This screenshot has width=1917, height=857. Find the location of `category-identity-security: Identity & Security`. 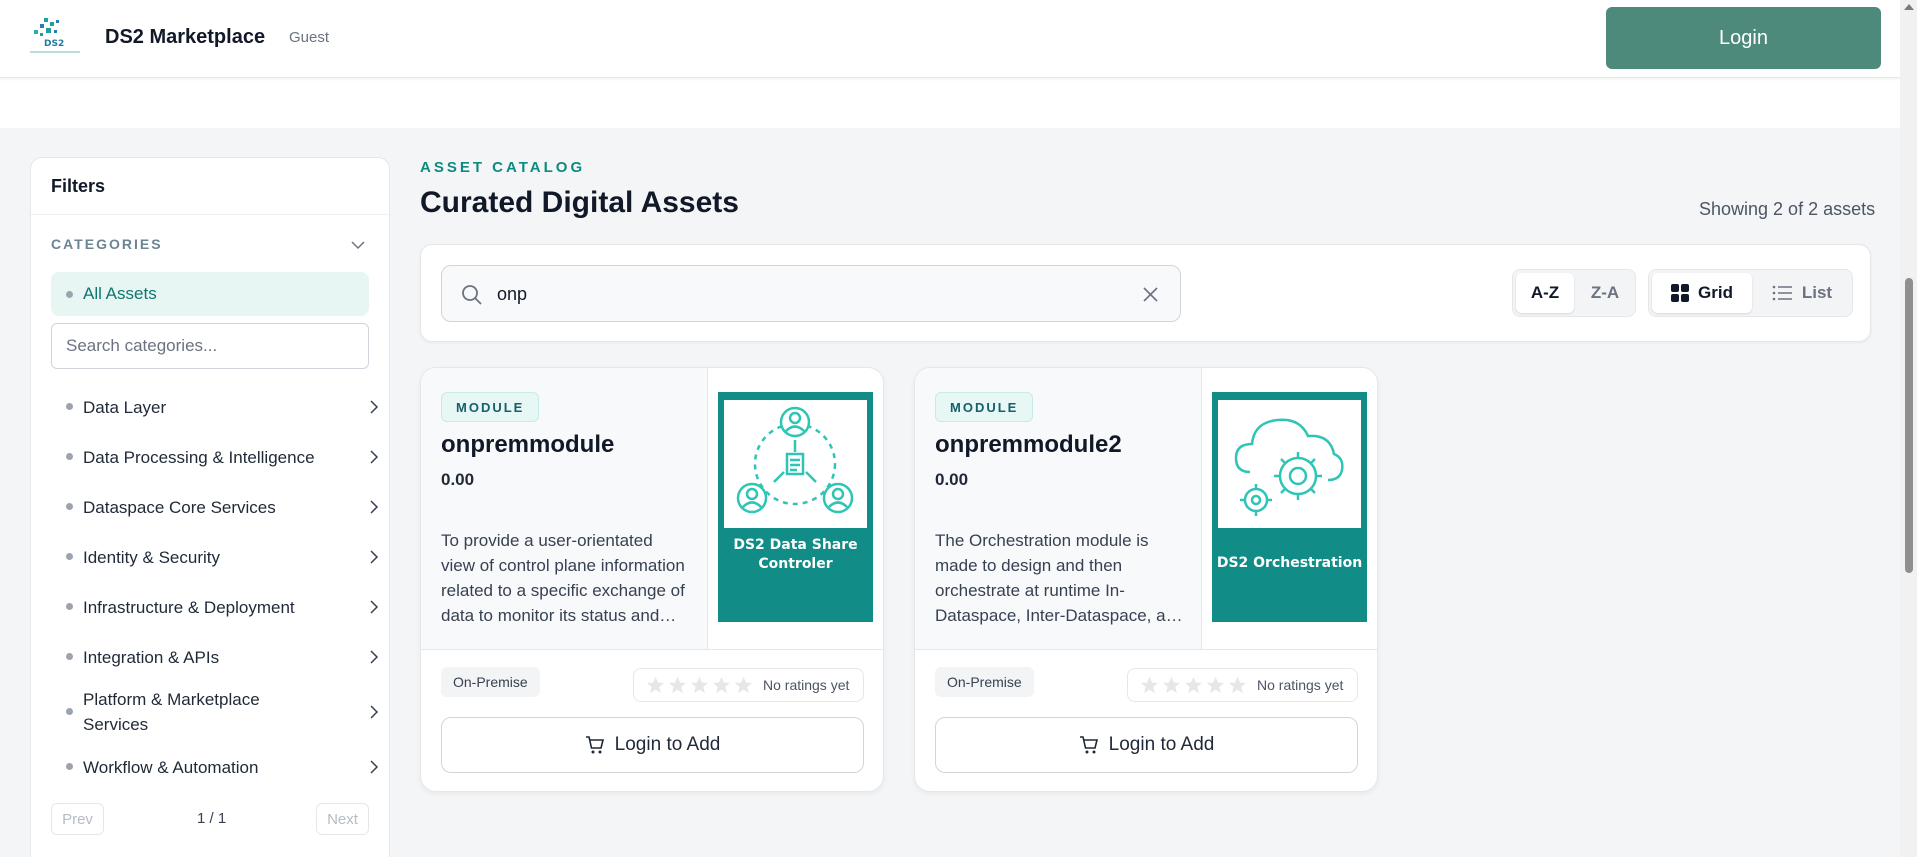

category-identity-security: Identity & Security is located at coordinates (215, 557).